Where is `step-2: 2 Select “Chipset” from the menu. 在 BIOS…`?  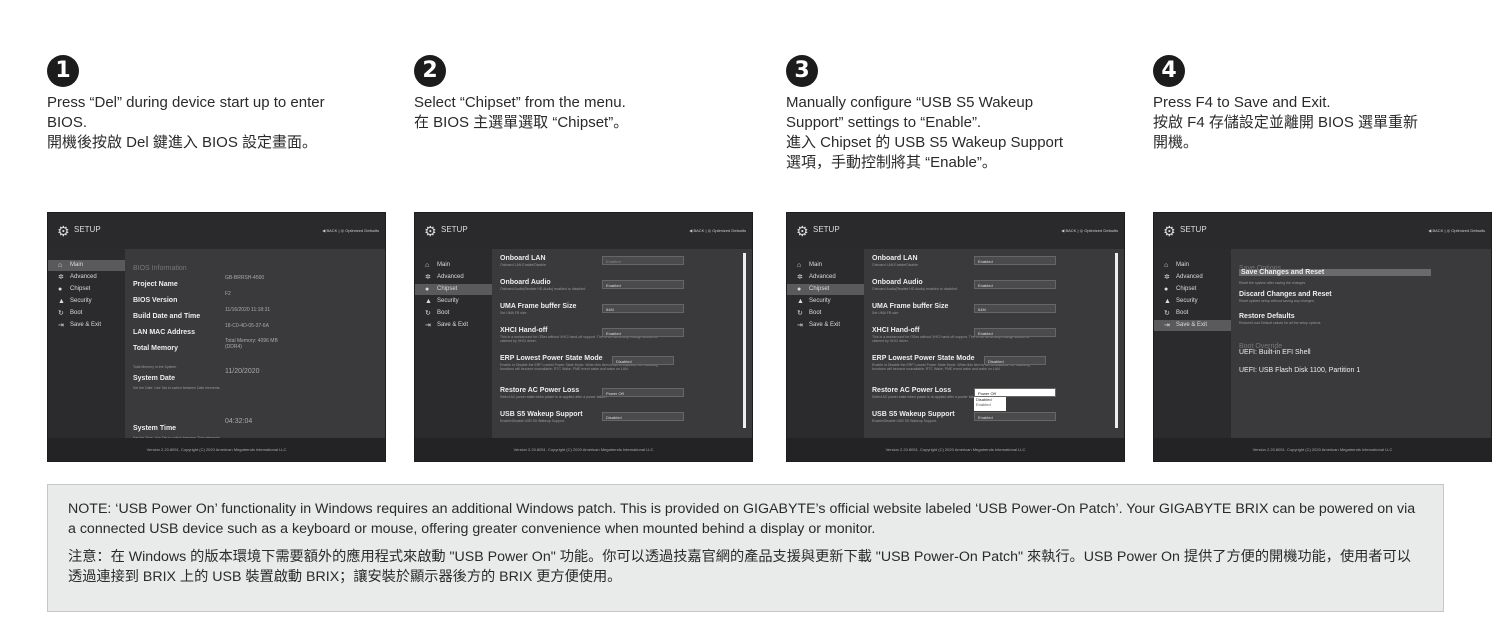 step-2: 2 Select “Chipset” from the menu. 在 BIOS… is located at coordinates (586, 94).